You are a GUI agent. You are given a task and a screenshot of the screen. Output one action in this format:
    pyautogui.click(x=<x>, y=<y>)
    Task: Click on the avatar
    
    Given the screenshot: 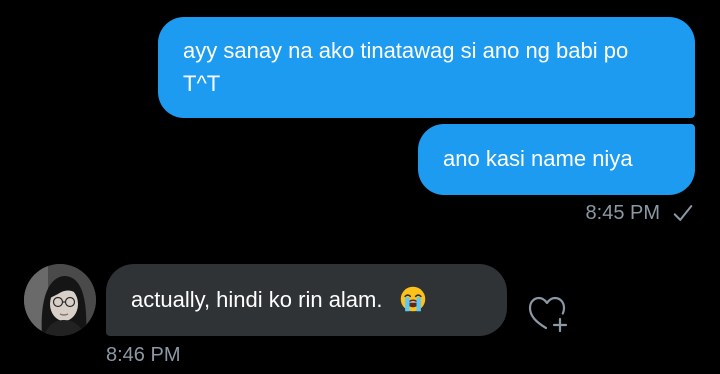 What is the action you would take?
    pyautogui.click(x=60, y=300)
    